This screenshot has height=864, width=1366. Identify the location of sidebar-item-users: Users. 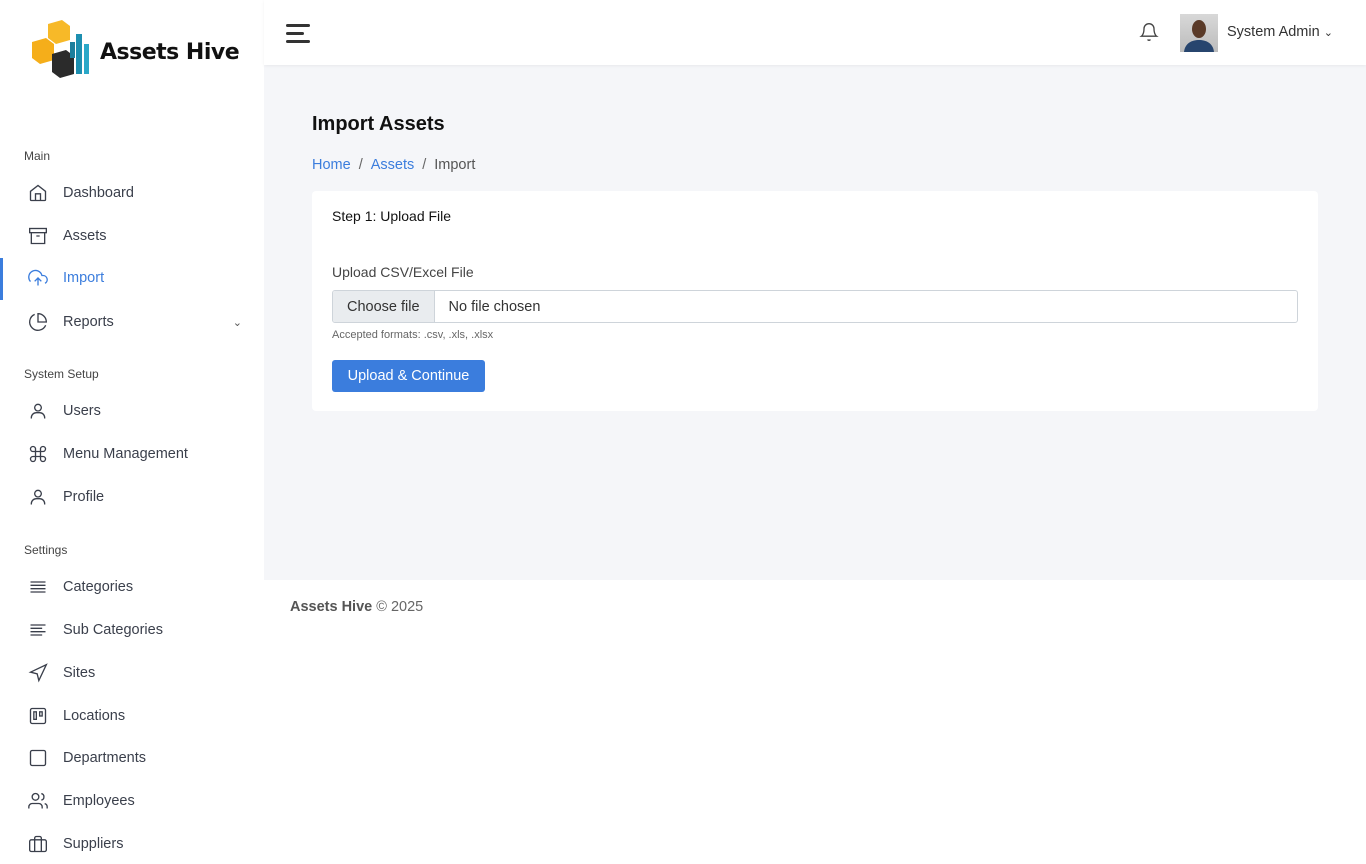
(132, 411).